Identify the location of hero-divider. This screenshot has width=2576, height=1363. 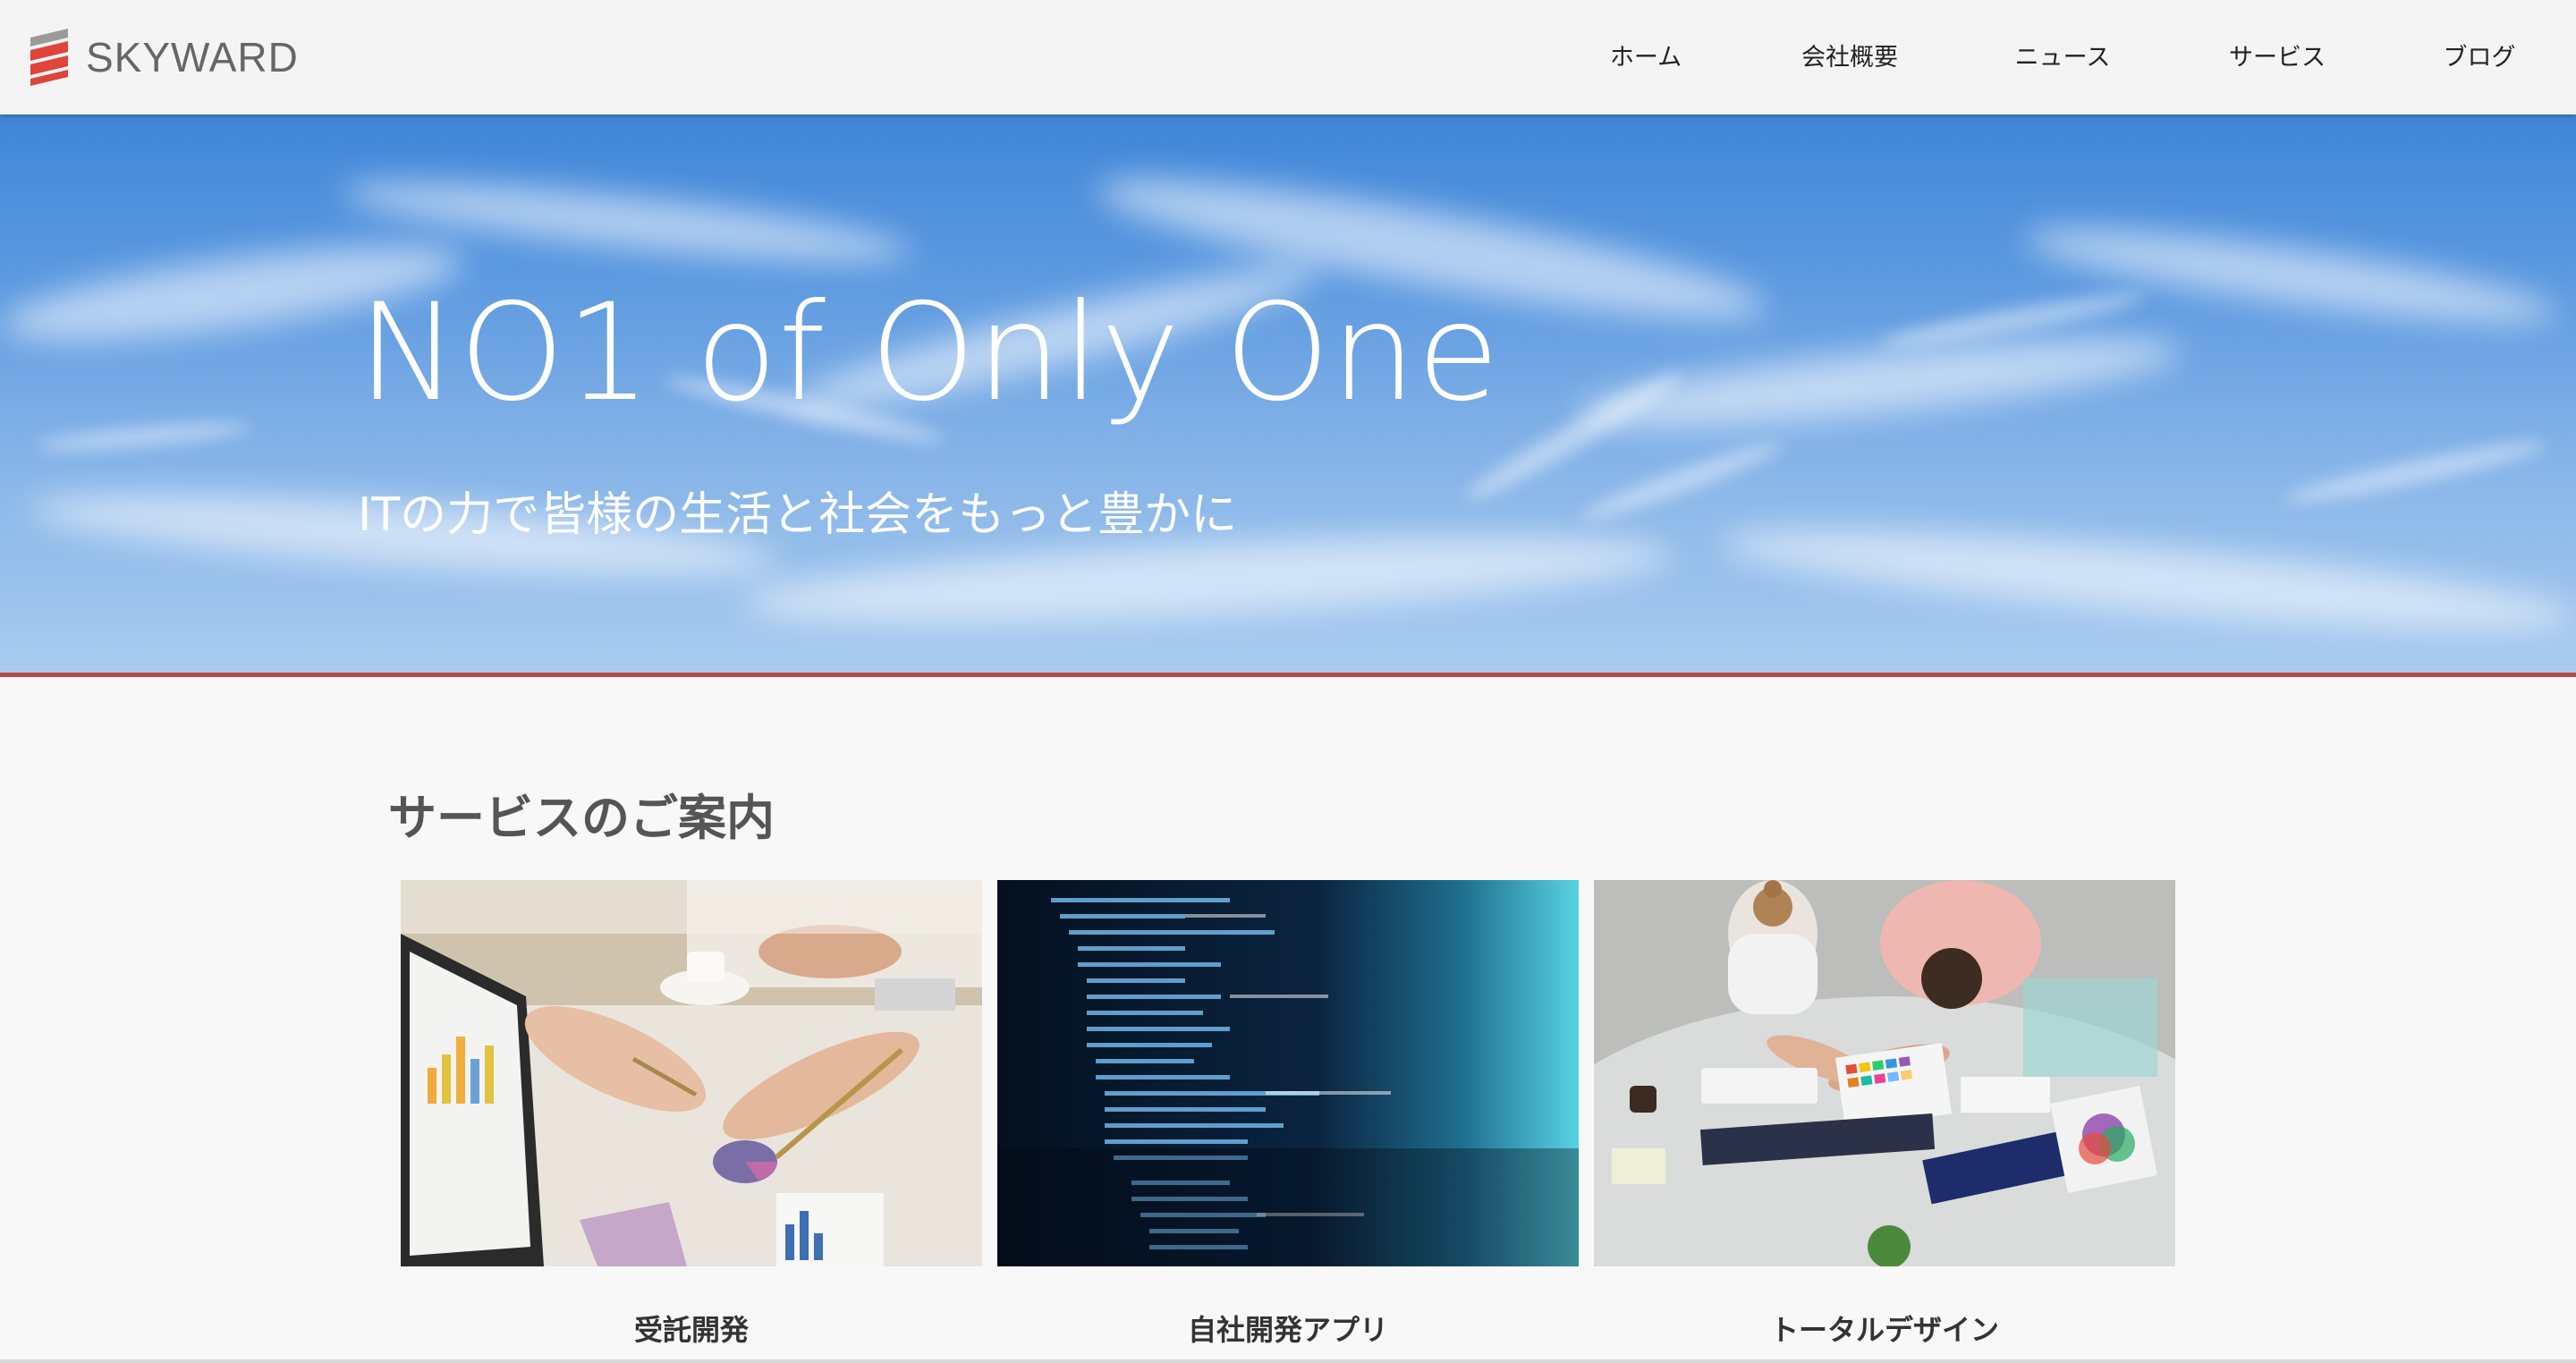
(1288, 675).